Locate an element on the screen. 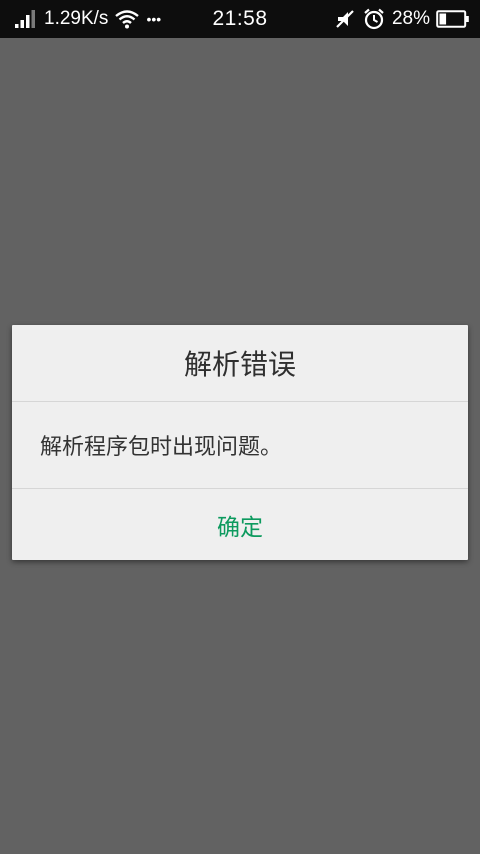 The width and height of the screenshot is (480, 854). status-bar-right: 28% is located at coordinates (399, 19).